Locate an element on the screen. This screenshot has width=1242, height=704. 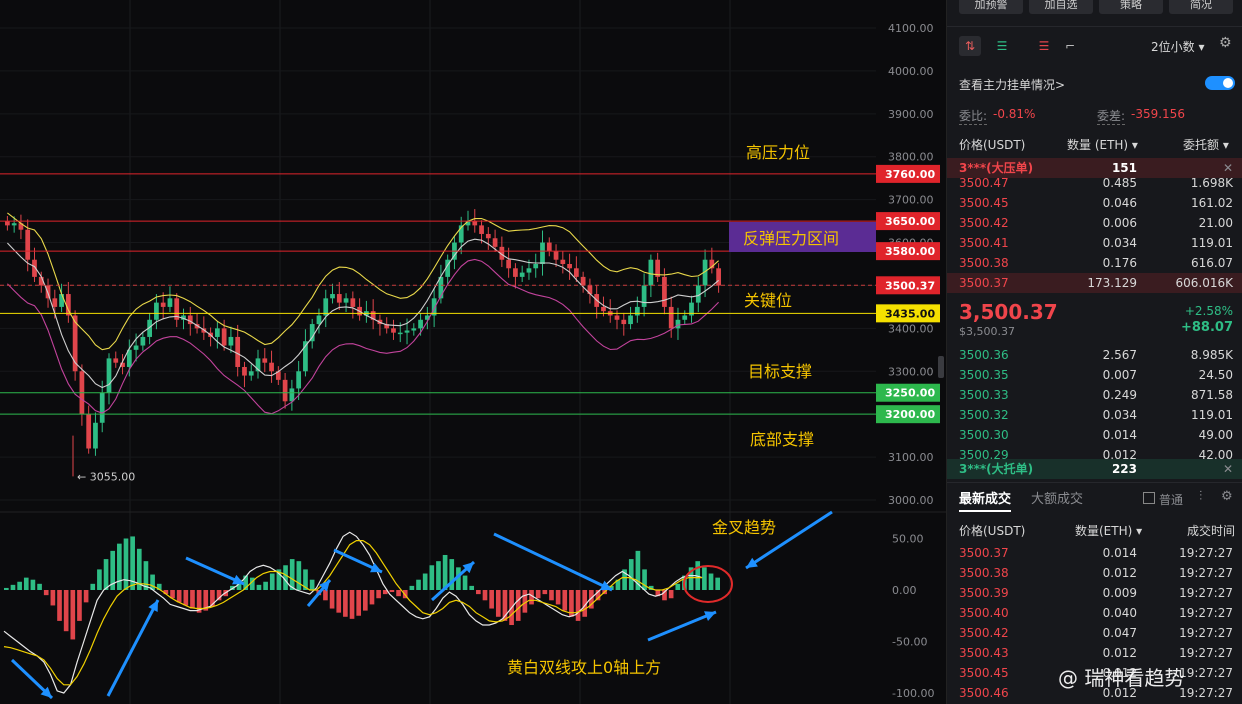
normal-checkbox is located at coordinates (1149, 498).